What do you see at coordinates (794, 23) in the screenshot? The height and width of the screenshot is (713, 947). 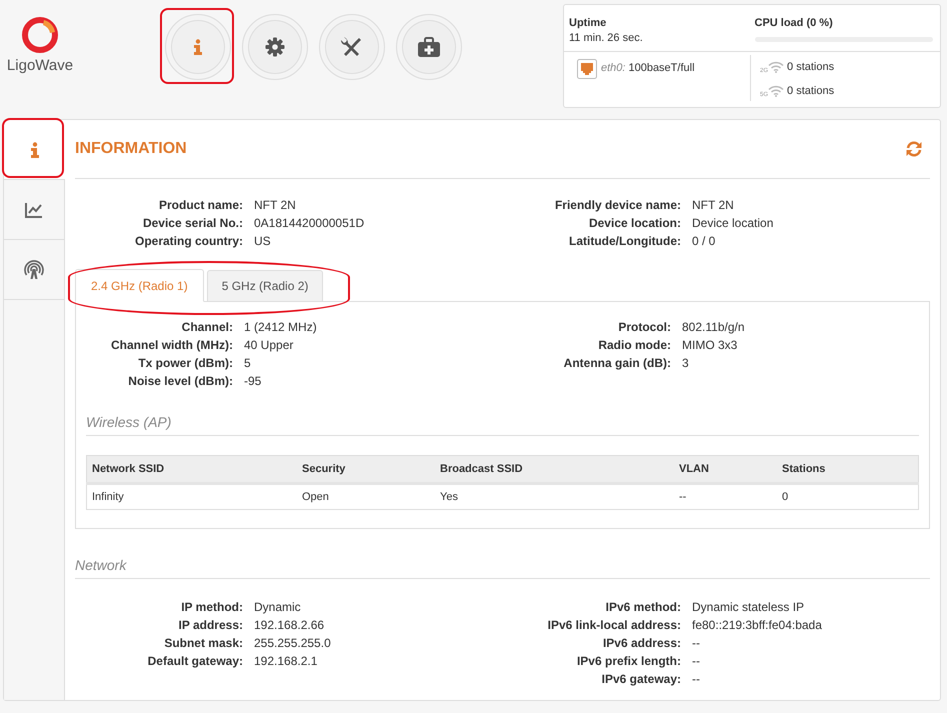 I see `cpu-load-label: CPU load (0 %)` at bounding box center [794, 23].